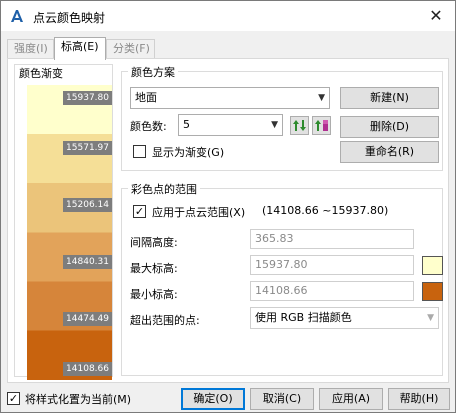 The width and height of the screenshot is (456, 413). Describe the element at coordinates (199, 212) in the screenshot. I see `apply-range-label: 应用于点云范围(X)` at that location.